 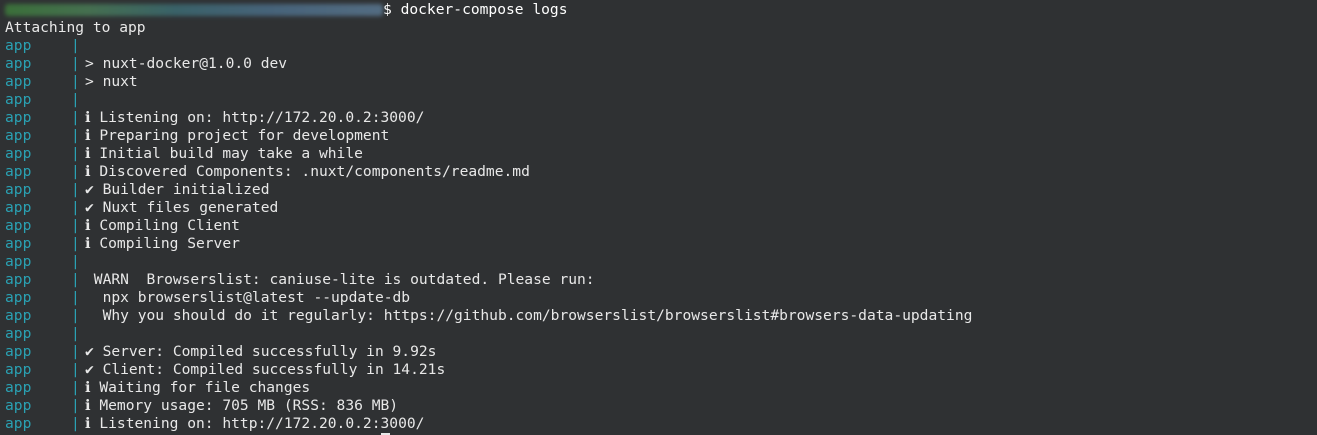 I want to click on log-line: app | ✔ Nuxt files generated, so click(x=661, y=208).